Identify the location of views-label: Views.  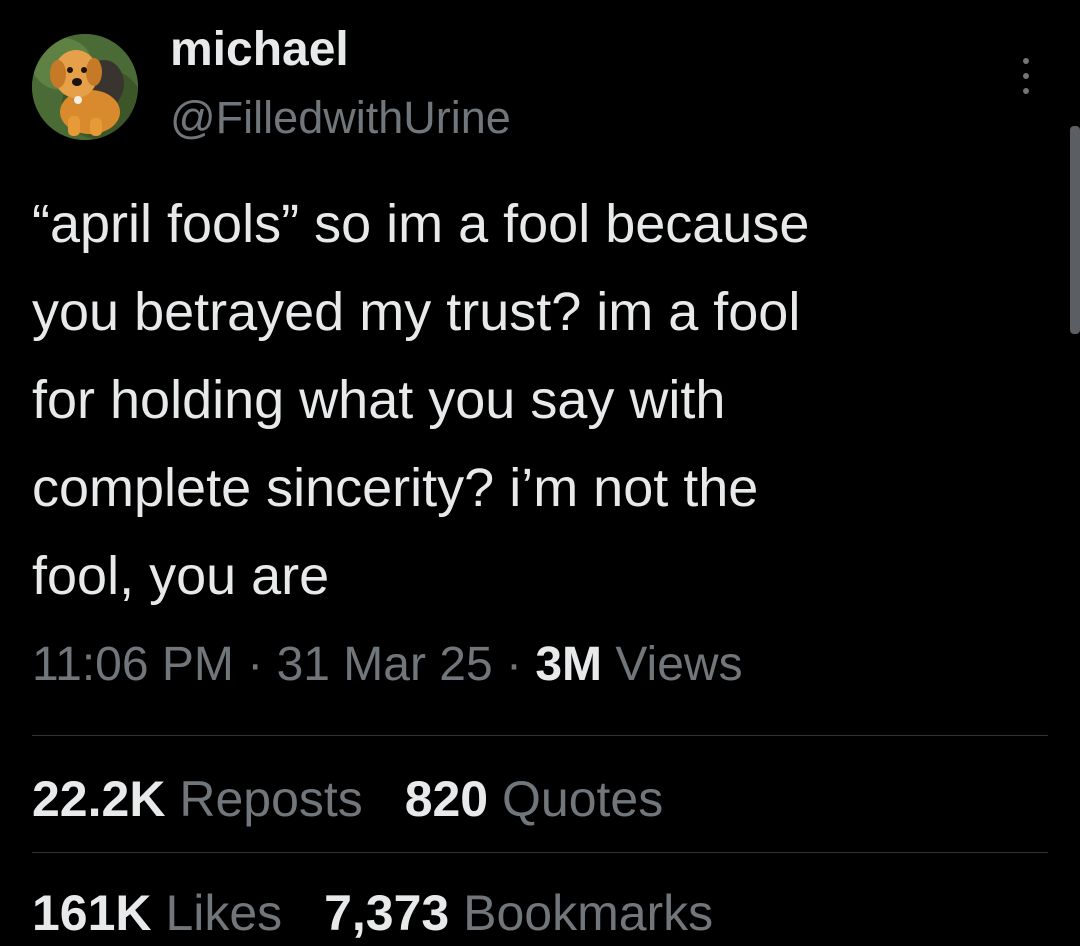
(679, 664).